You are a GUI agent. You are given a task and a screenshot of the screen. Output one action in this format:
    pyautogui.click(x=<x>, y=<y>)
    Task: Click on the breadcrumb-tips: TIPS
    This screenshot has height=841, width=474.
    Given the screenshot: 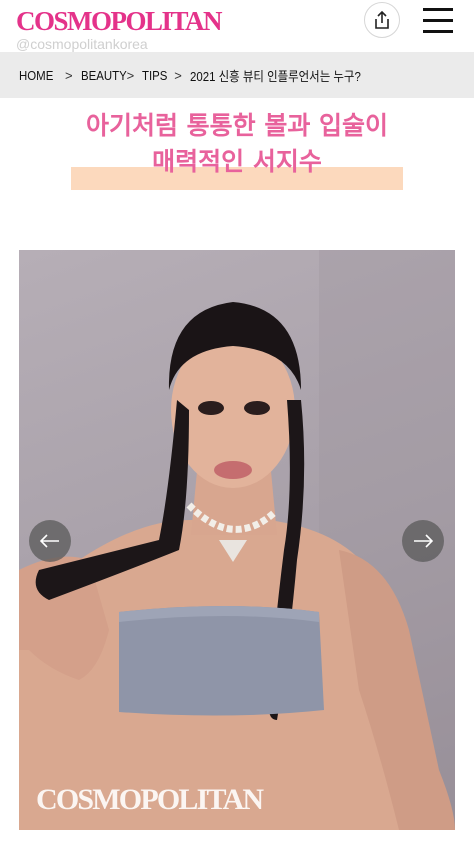 What is the action you would take?
    pyautogui.click(x=156, y=75)
    